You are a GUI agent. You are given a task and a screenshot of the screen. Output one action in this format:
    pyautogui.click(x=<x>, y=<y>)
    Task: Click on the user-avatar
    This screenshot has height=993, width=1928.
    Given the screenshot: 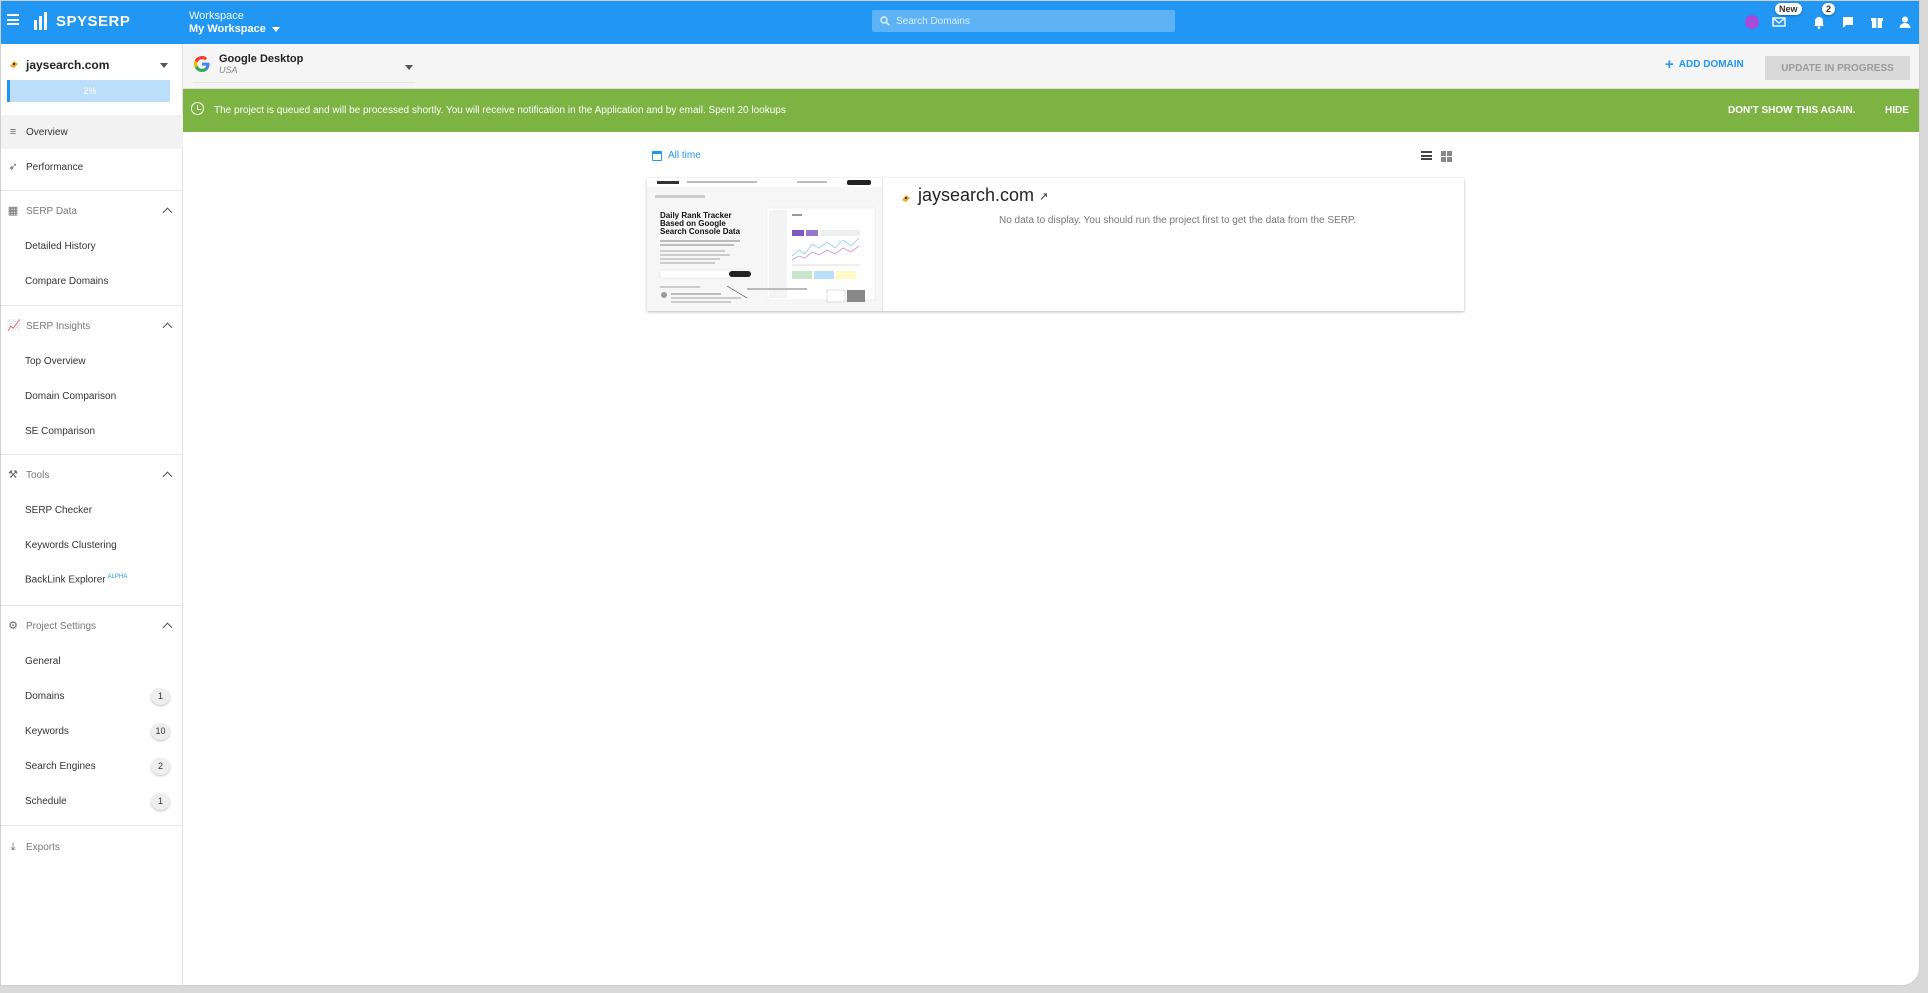 What is the action you would take?
    pyautogui.click(x=1752, y=22)
    